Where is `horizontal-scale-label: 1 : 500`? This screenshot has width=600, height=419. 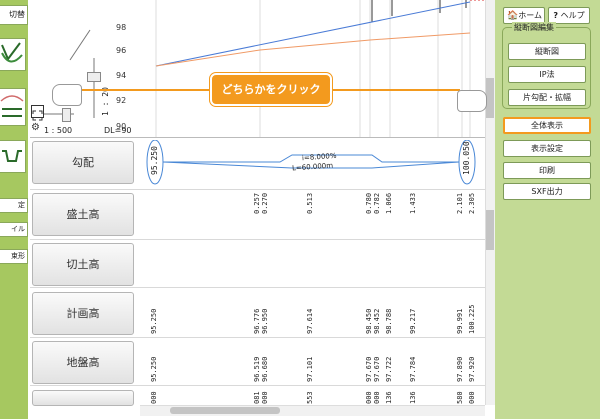
horizontal-scale-label: 1 : 500 is located at coordinates (58, 130).